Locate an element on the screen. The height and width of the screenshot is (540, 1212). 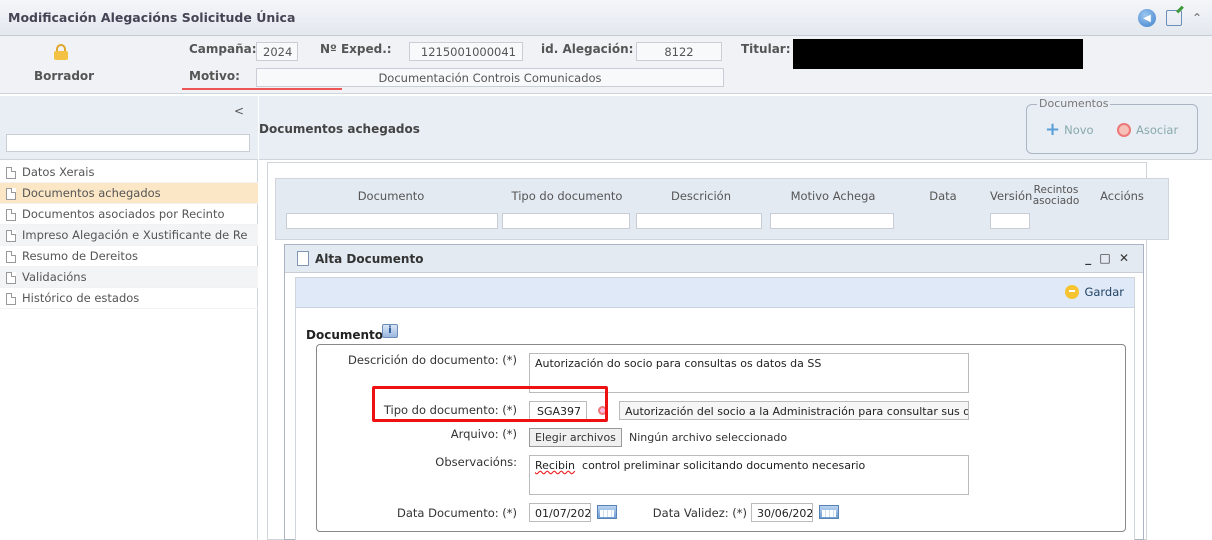
campana-field: 2024 is located at coordinates (277, 51).